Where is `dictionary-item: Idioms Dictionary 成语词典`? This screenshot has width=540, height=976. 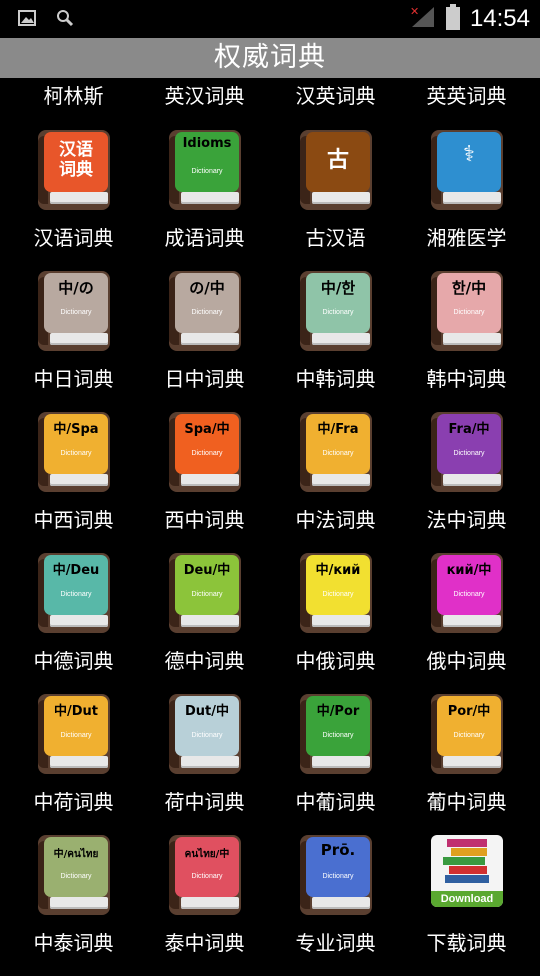 dictionary-item: Idioms Dictionary 成语词典 is located at coordinates (204, 200).